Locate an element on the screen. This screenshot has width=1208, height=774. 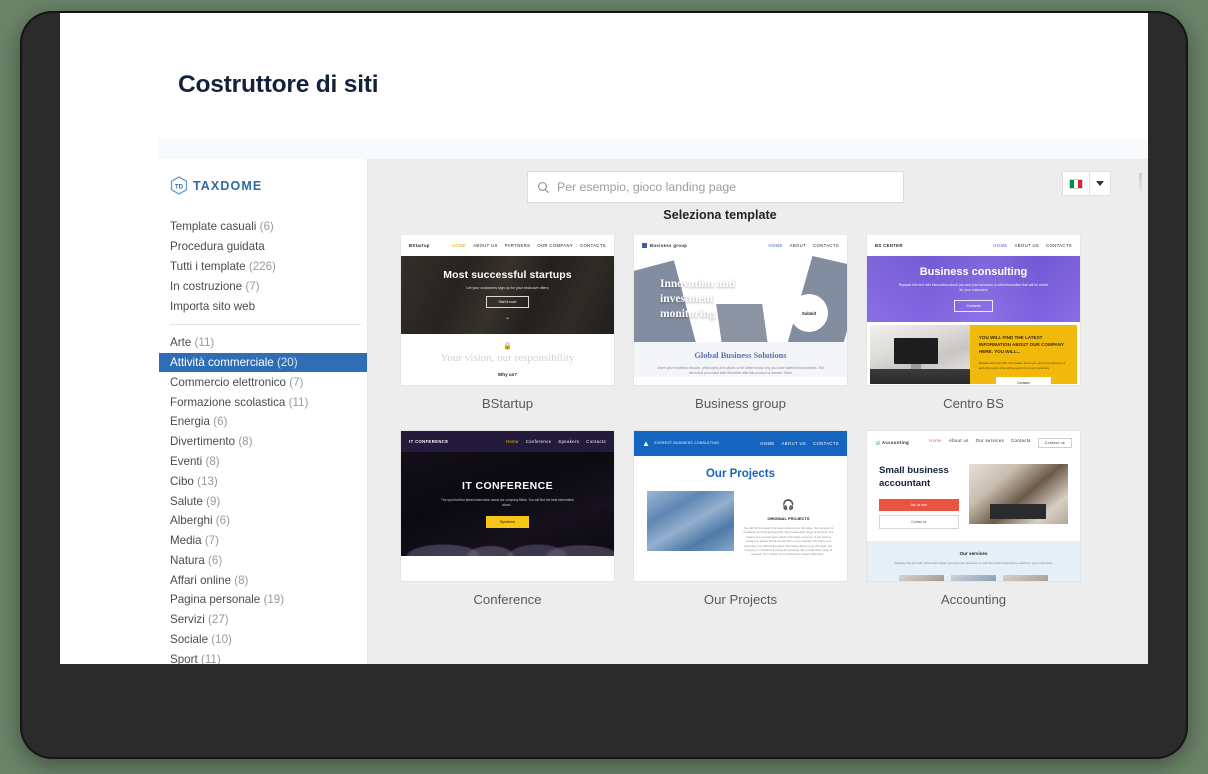
sidebar-category-formazione-scolastica: Formazione scolastica (11) is located at coordinates (263, 402).